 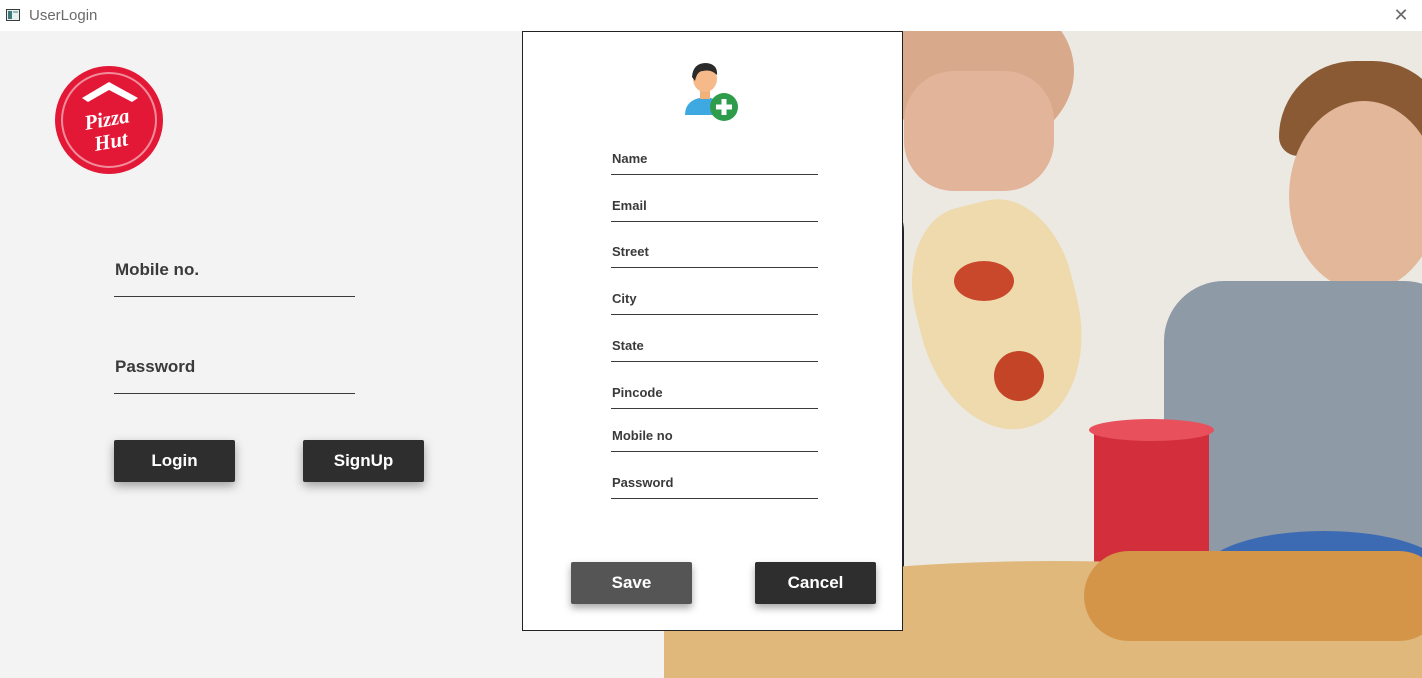 I want to click on mobile-label: Mobile no., so click(x=157, y=269).